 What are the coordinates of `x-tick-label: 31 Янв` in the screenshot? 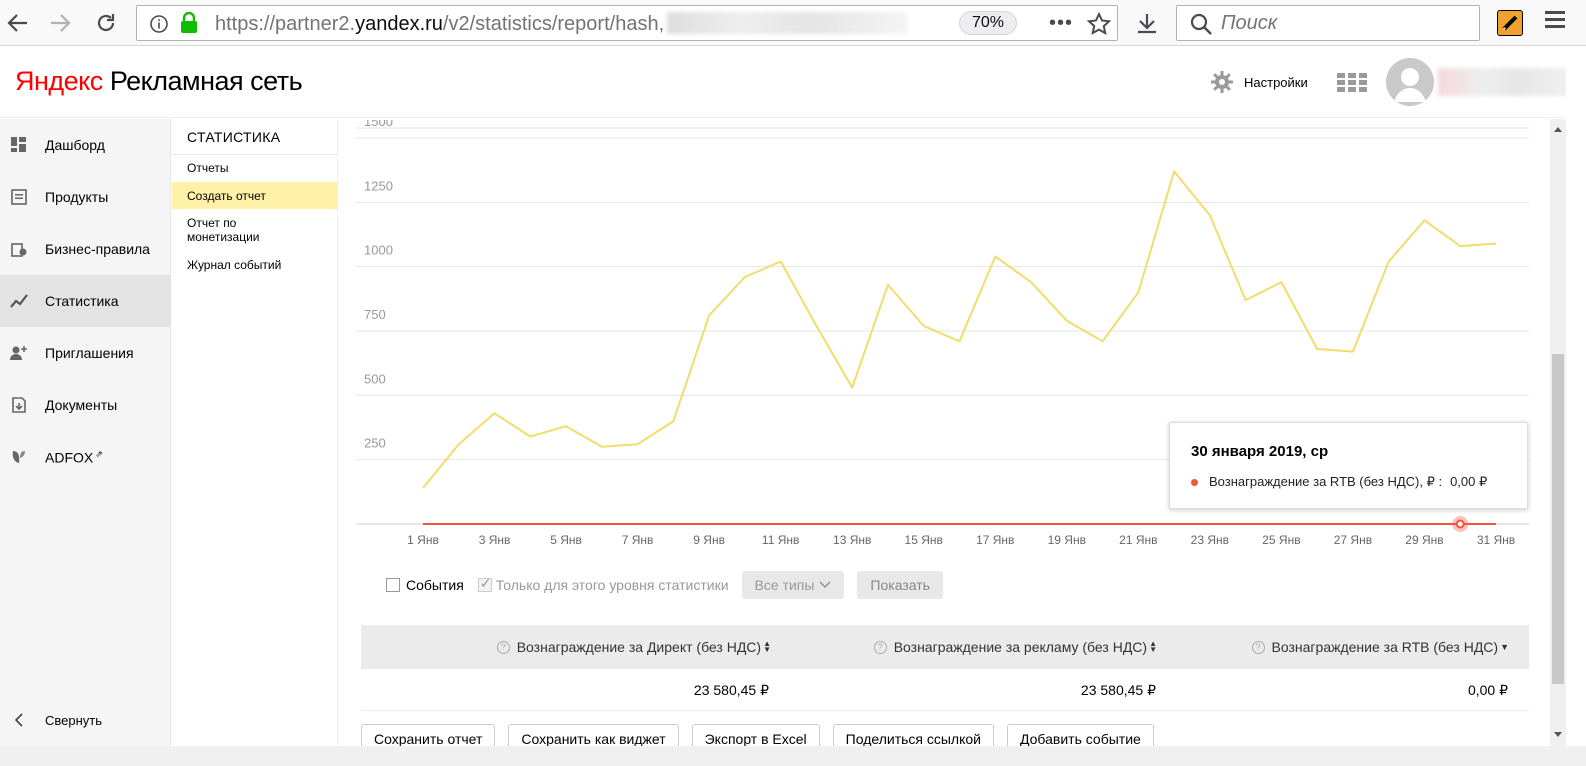 It's located at (1496, 540).